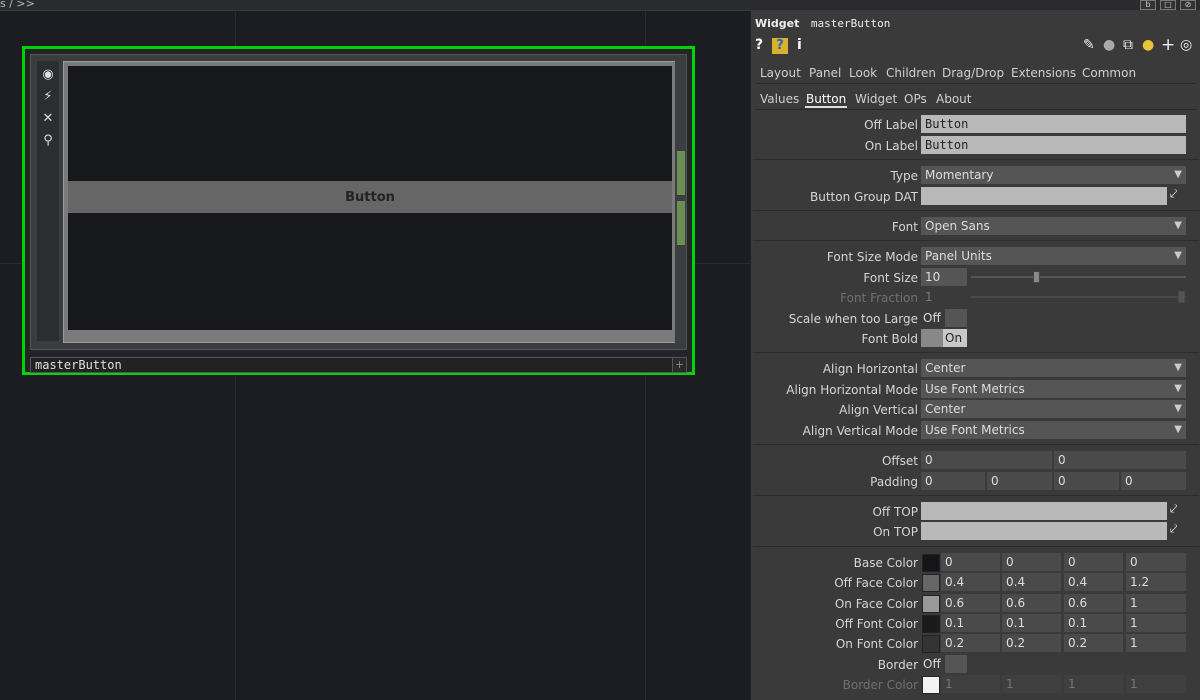 The width and height of the screenshot is (1200, 700). What do you see at coordinates (1053, 256) in the screenshot?
I see `font-size-mode-menu: Panel Units ▼` at bounding box center [1053, 256].